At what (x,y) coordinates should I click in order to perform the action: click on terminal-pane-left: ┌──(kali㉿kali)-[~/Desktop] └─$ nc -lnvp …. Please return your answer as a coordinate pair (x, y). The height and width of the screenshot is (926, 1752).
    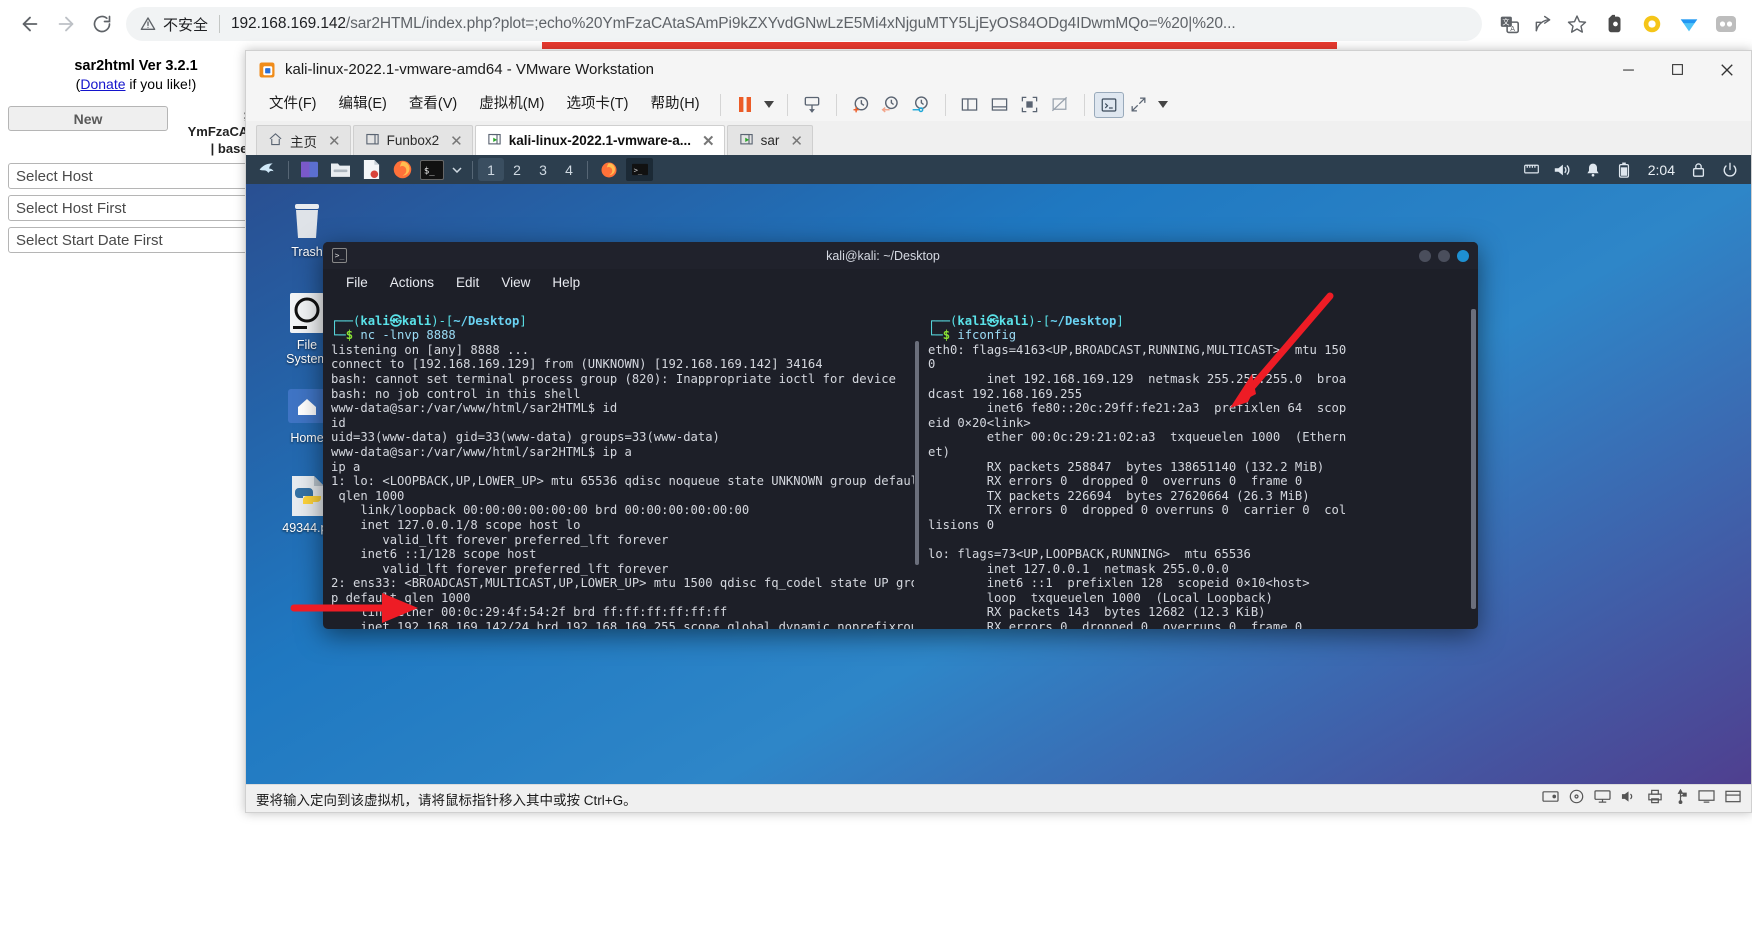
    Looking at the image, I should click on (618, 462).